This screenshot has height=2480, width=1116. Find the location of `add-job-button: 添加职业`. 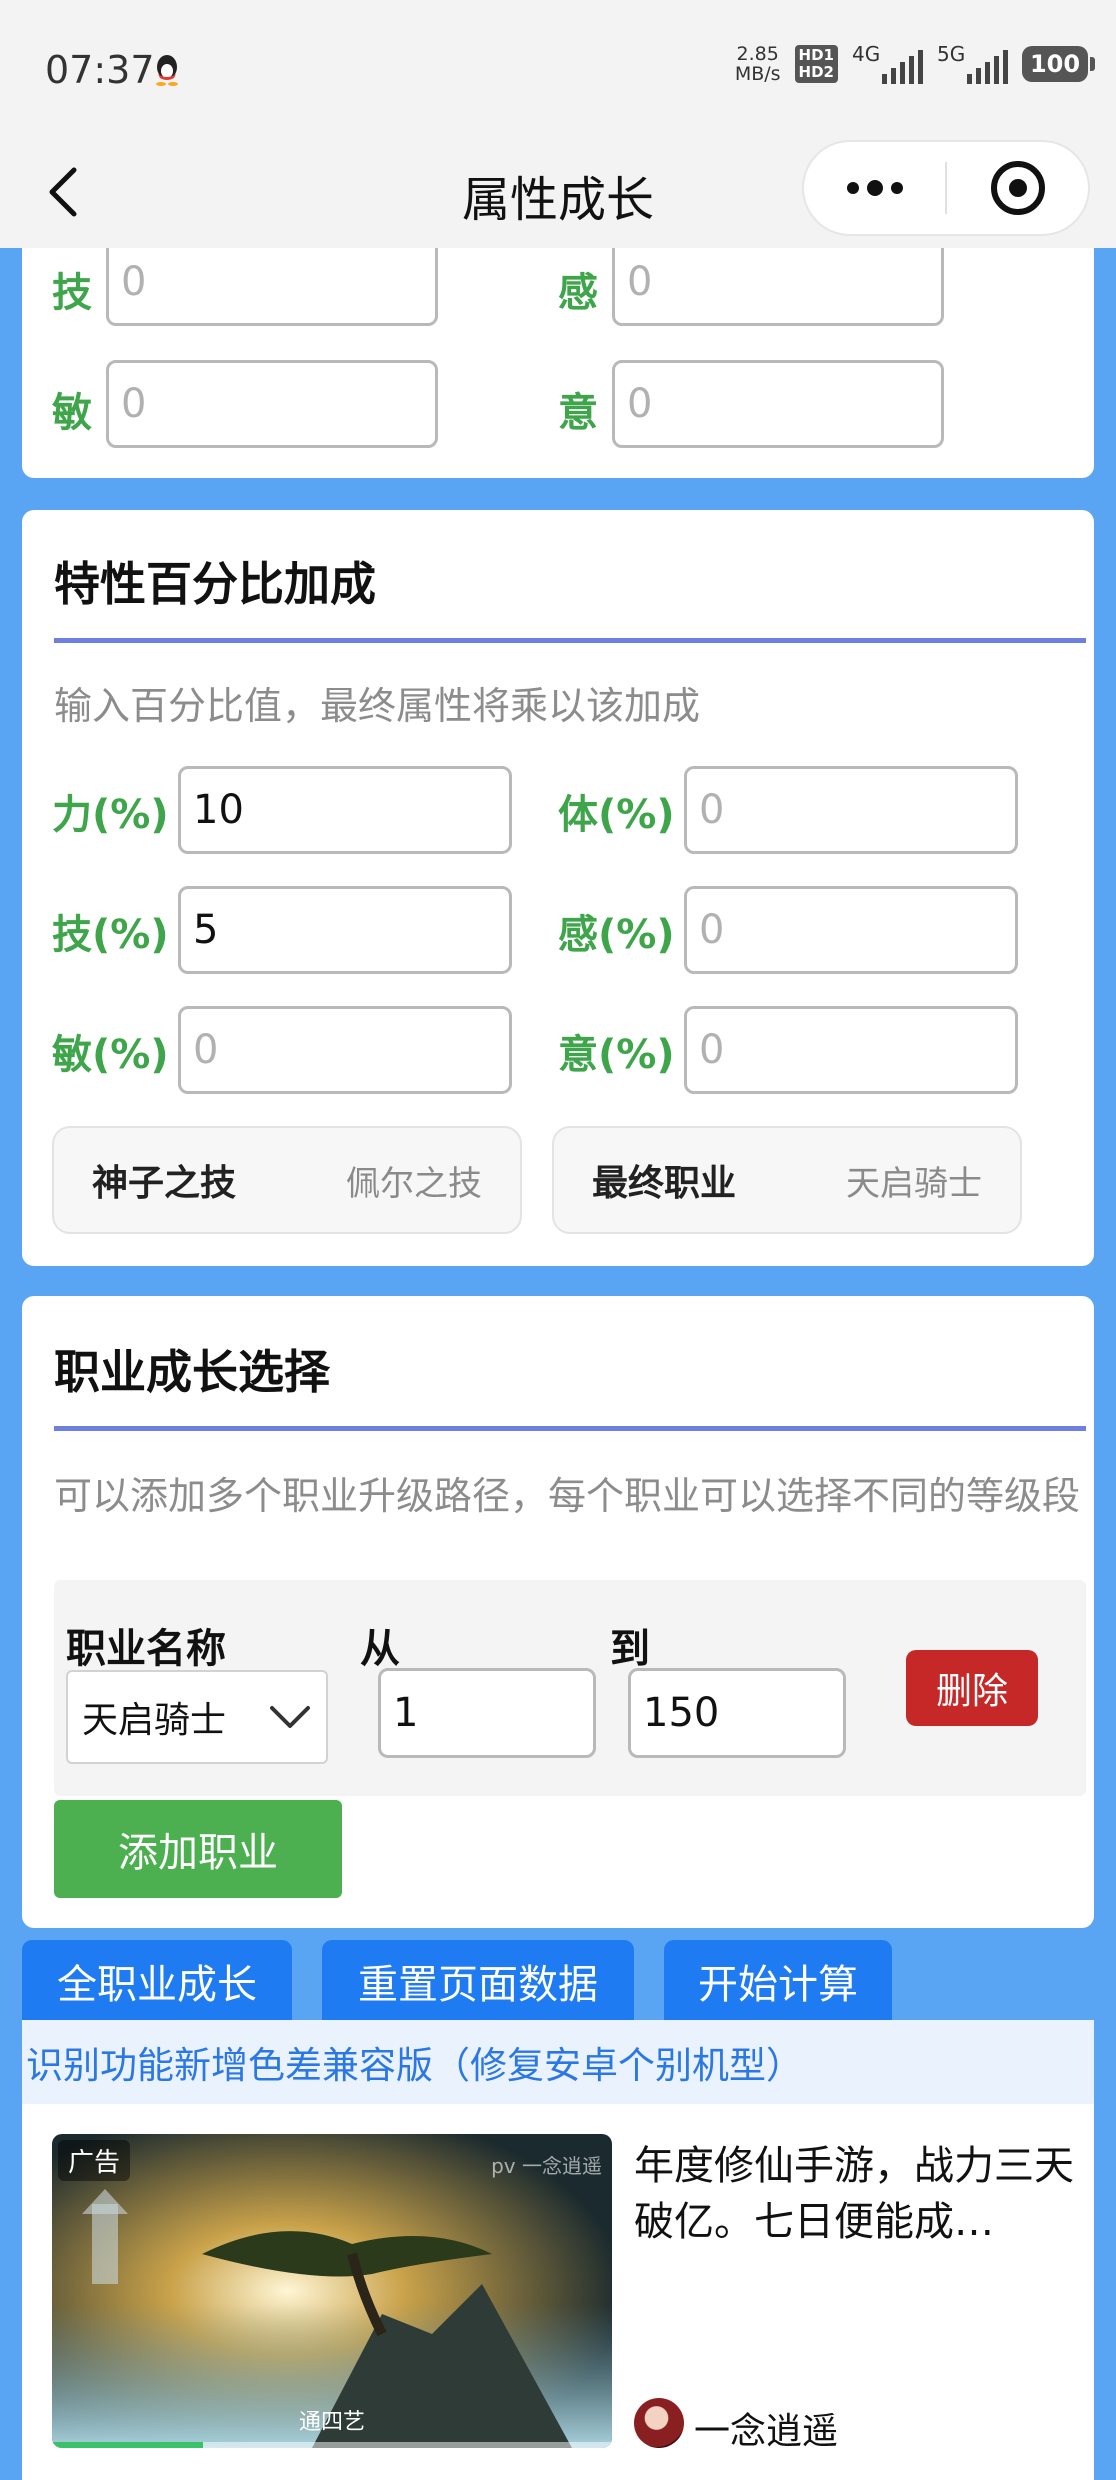

add-job-button: 添加职业 is located at coordinates (198, 1849).